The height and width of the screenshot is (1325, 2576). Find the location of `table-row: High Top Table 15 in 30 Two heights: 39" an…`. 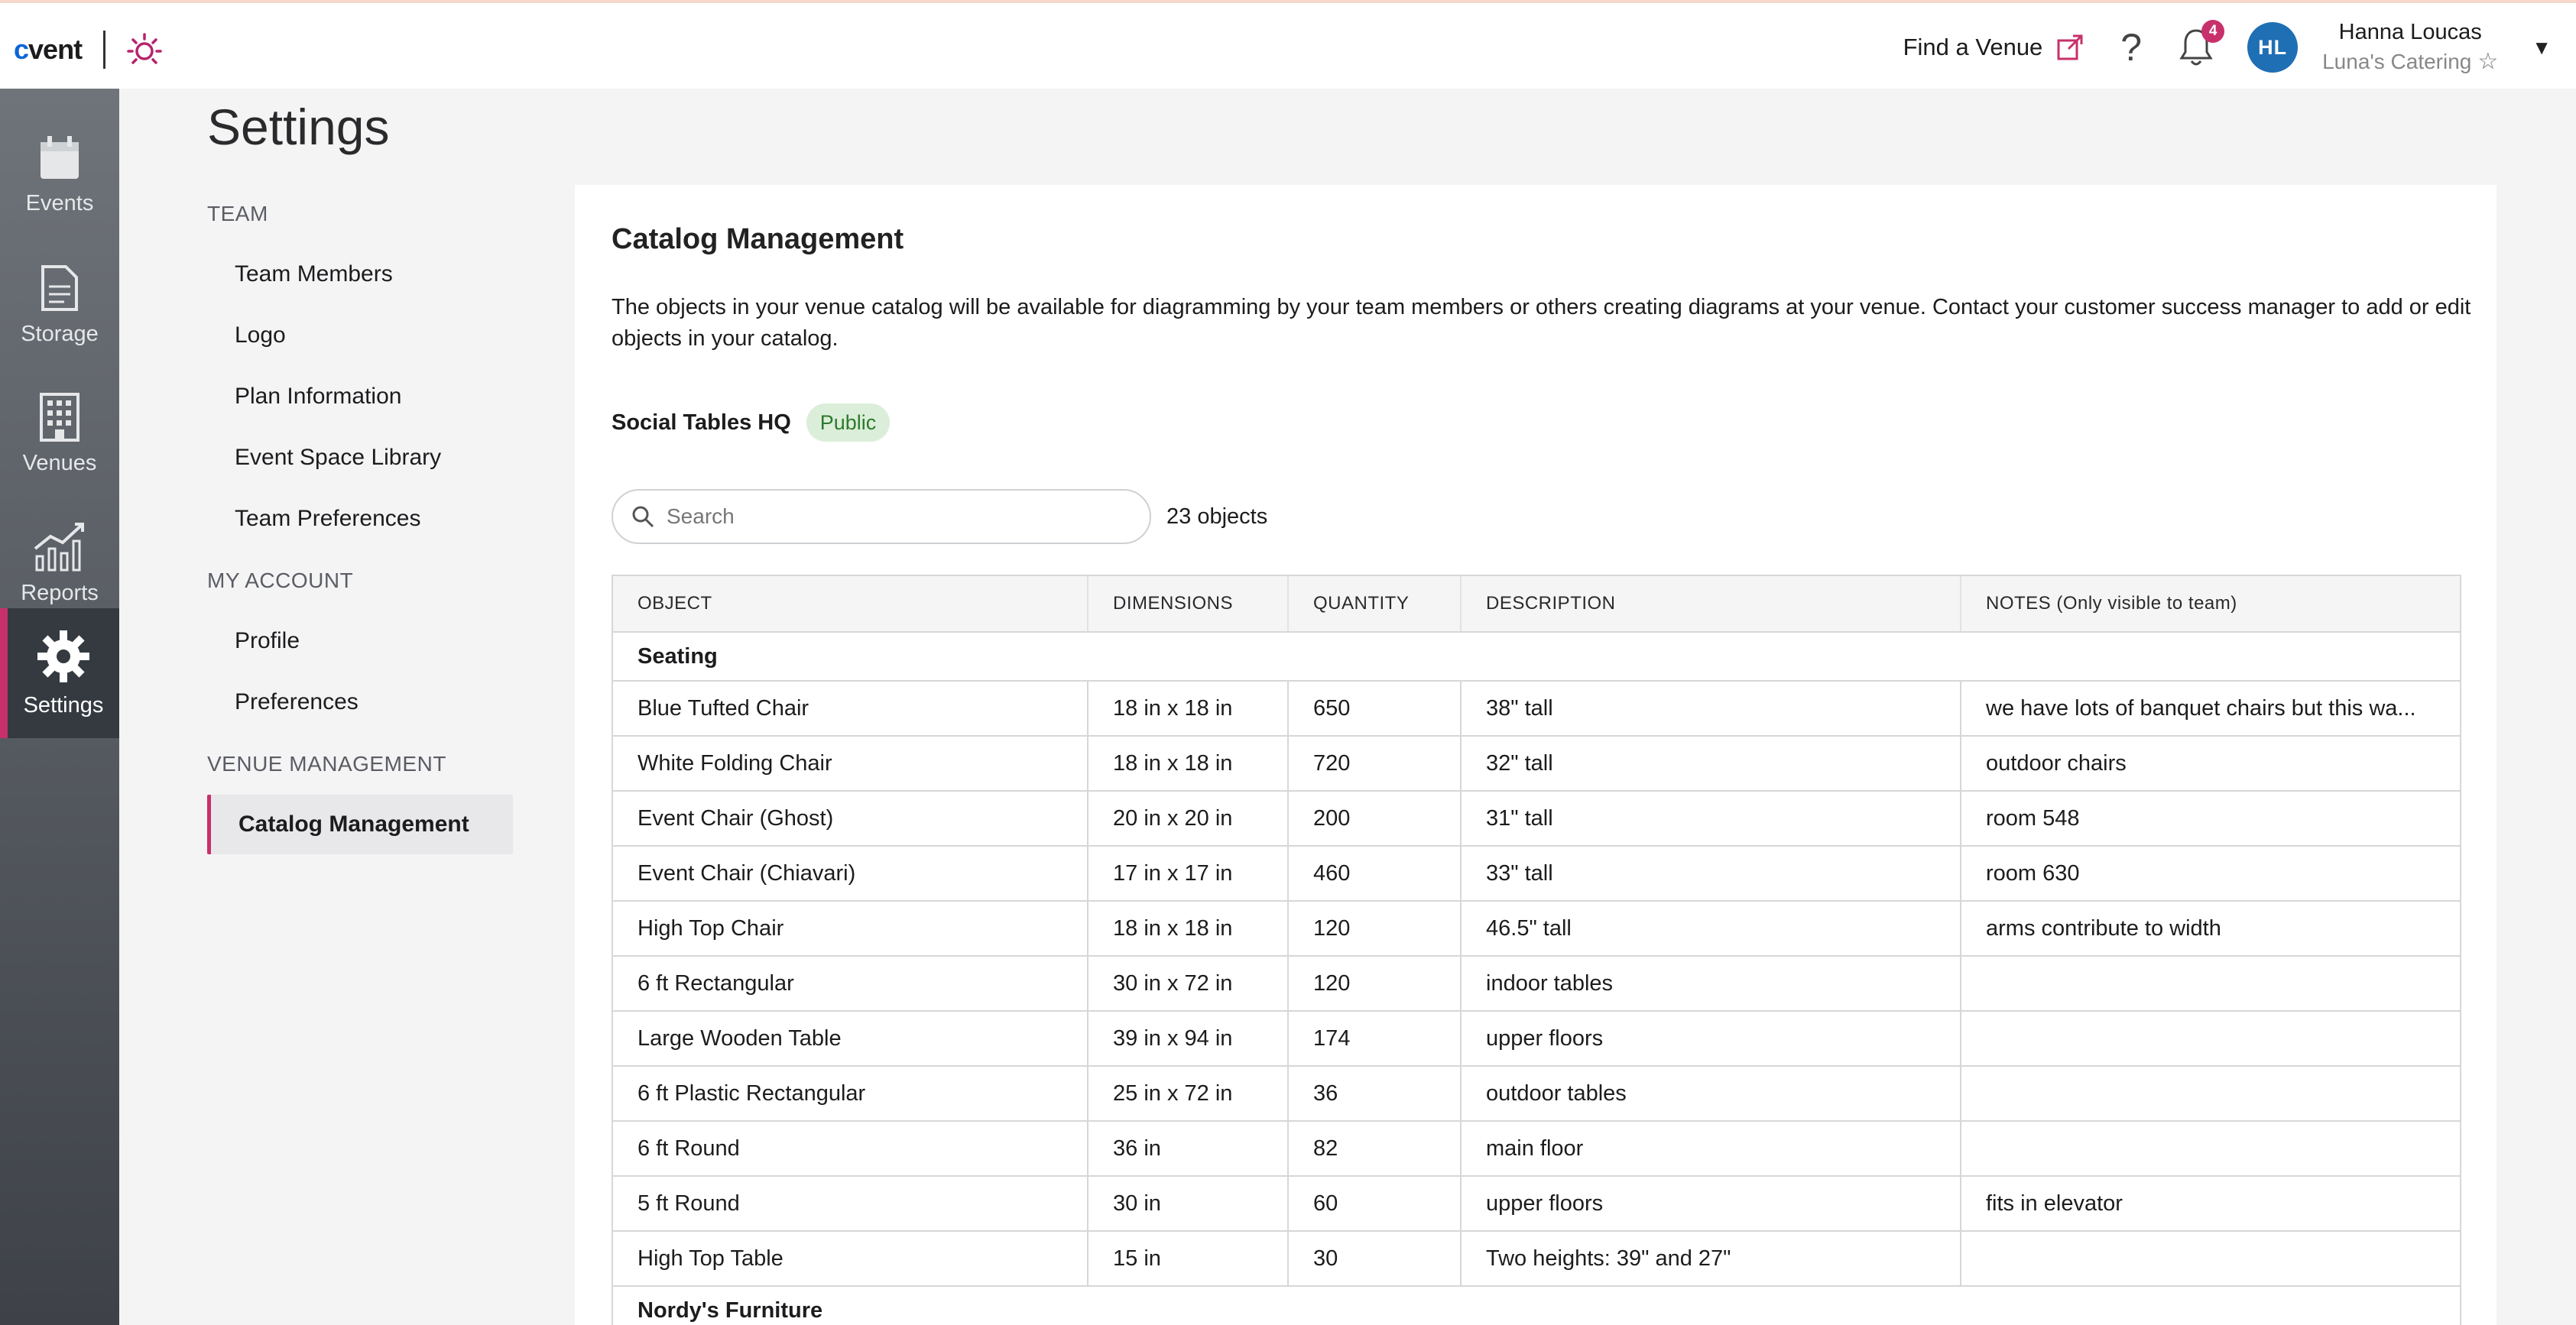

table-row: High Top Table 15 in 30 Two heights: 39" an… is located at coordinates (1536, 1259).